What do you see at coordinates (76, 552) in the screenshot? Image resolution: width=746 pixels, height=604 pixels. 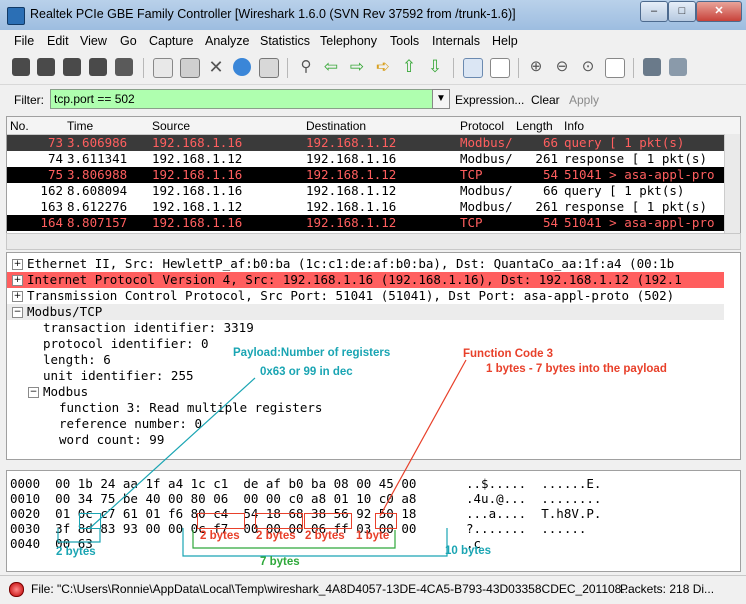 I see `label-2bytes-payload: 2 bytes` at bounding box center [76, 552].